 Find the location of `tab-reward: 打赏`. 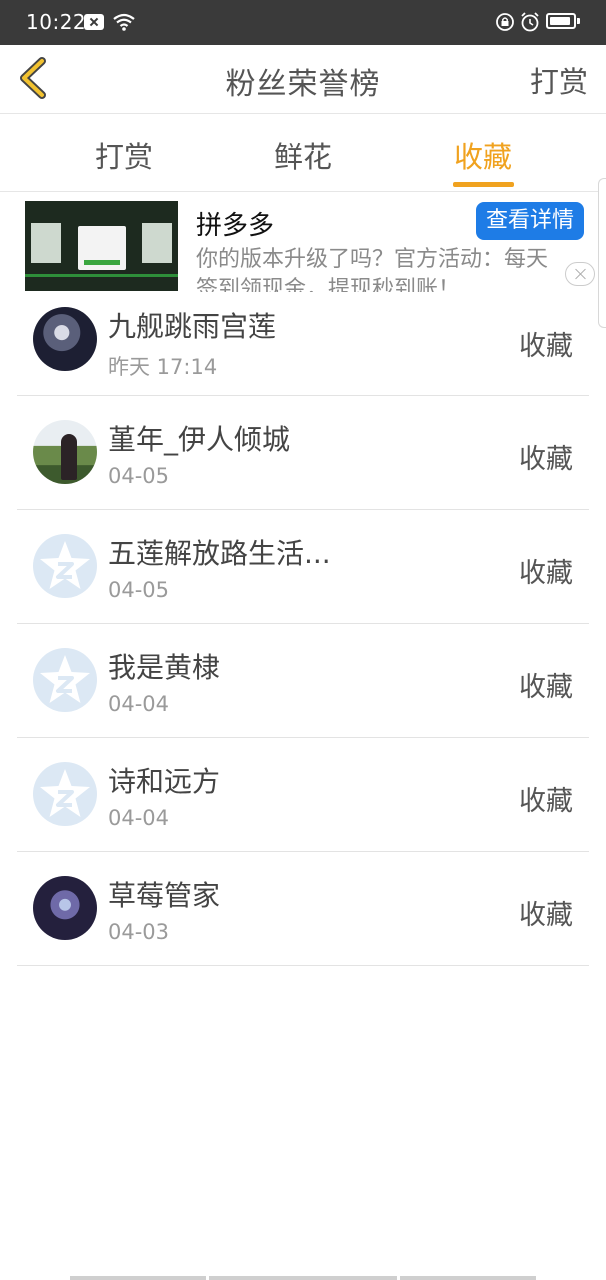

tab-reward: 打赏 is located at coordinates (124, 155).